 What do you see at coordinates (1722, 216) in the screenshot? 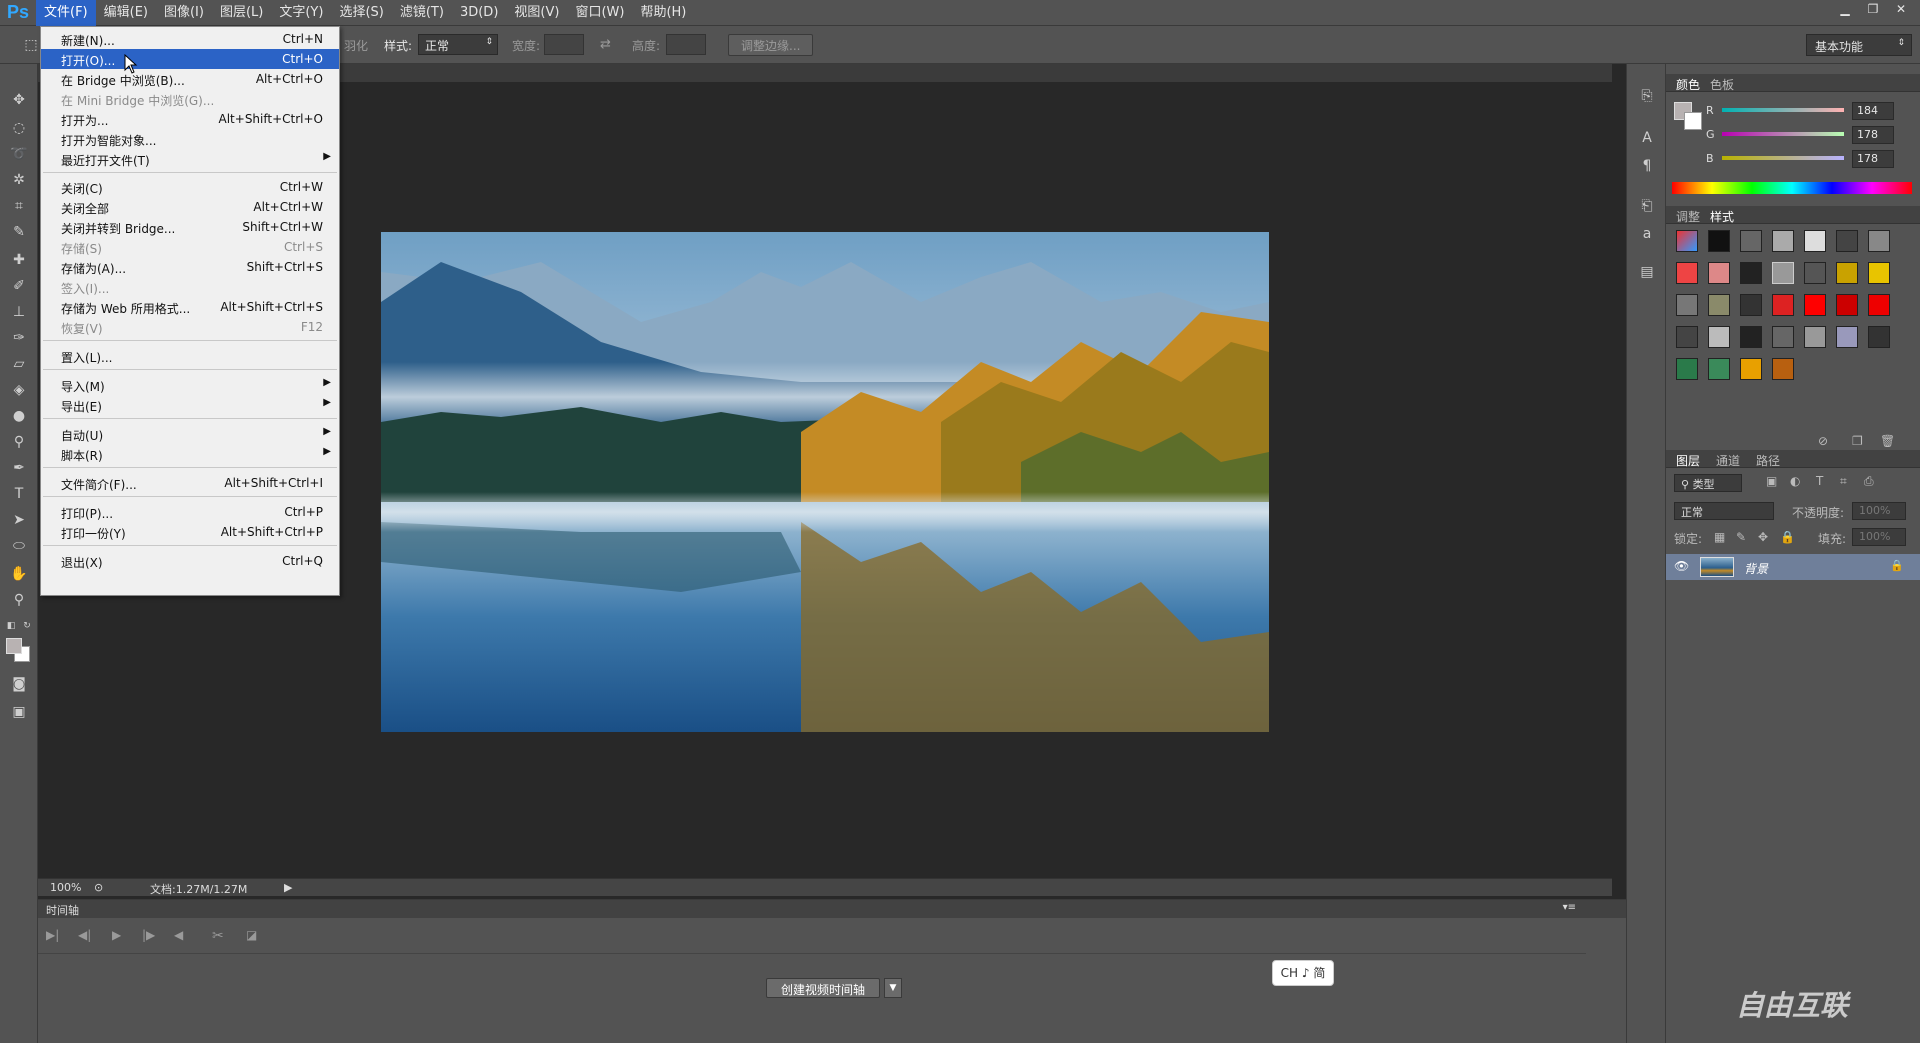
I see `tab-styles: 样式` at bounding box center [1722, 216].